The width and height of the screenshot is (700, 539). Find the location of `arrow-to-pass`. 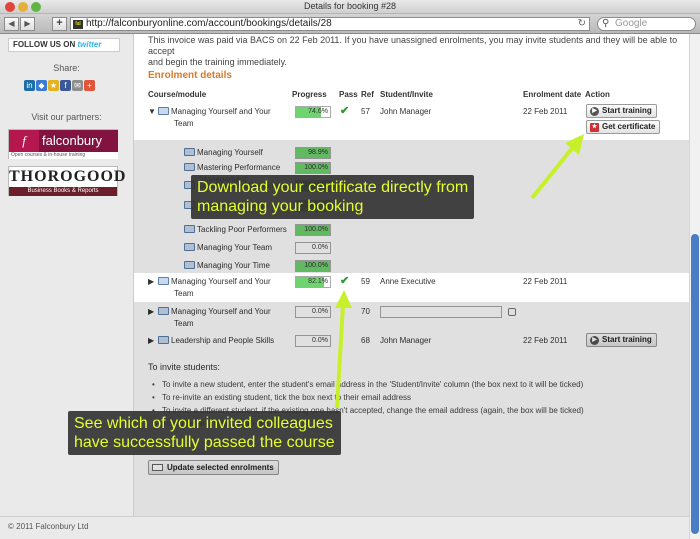

arrow-to-pass is located at coordinates (340, 356).